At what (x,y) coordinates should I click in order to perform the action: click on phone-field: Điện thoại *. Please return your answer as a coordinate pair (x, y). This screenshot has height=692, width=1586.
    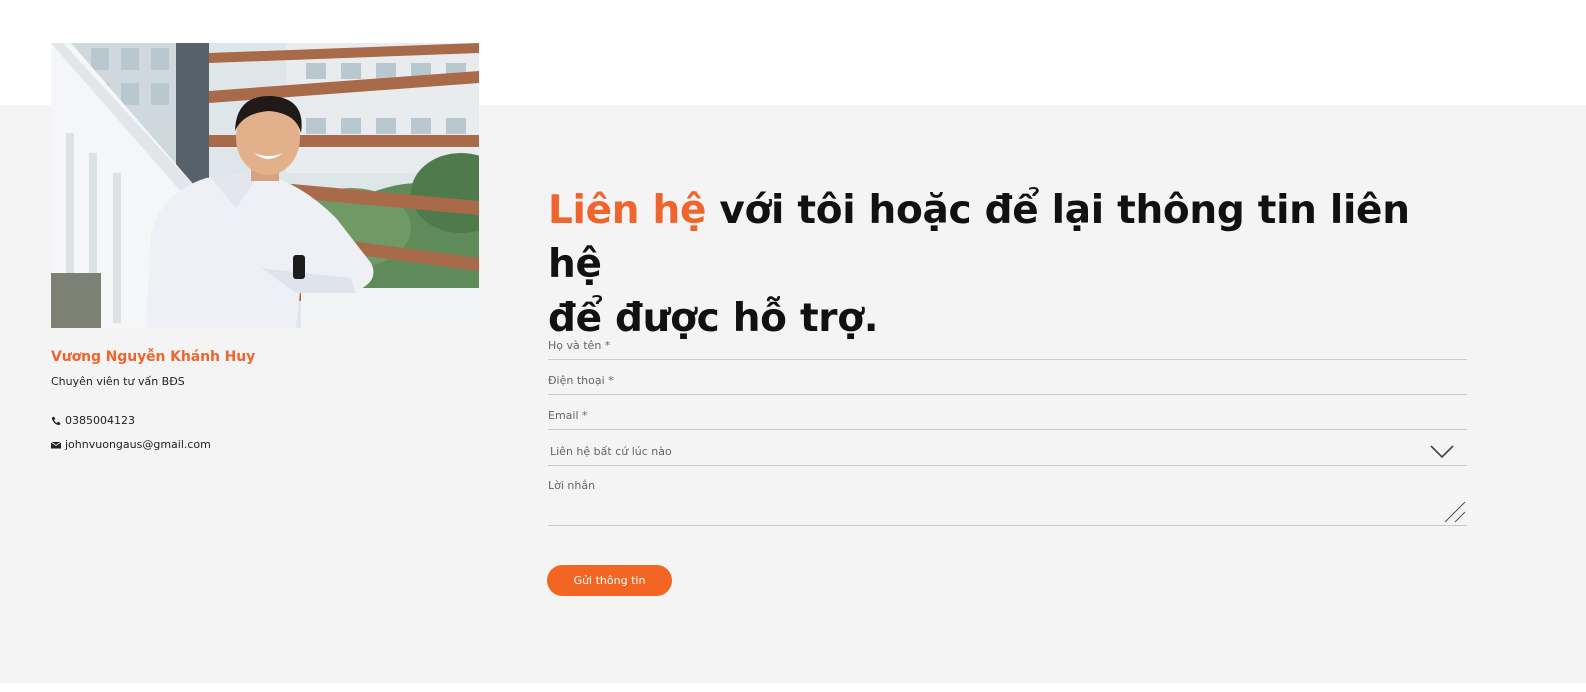
    Looking at the image, I should click on (1007, 382).